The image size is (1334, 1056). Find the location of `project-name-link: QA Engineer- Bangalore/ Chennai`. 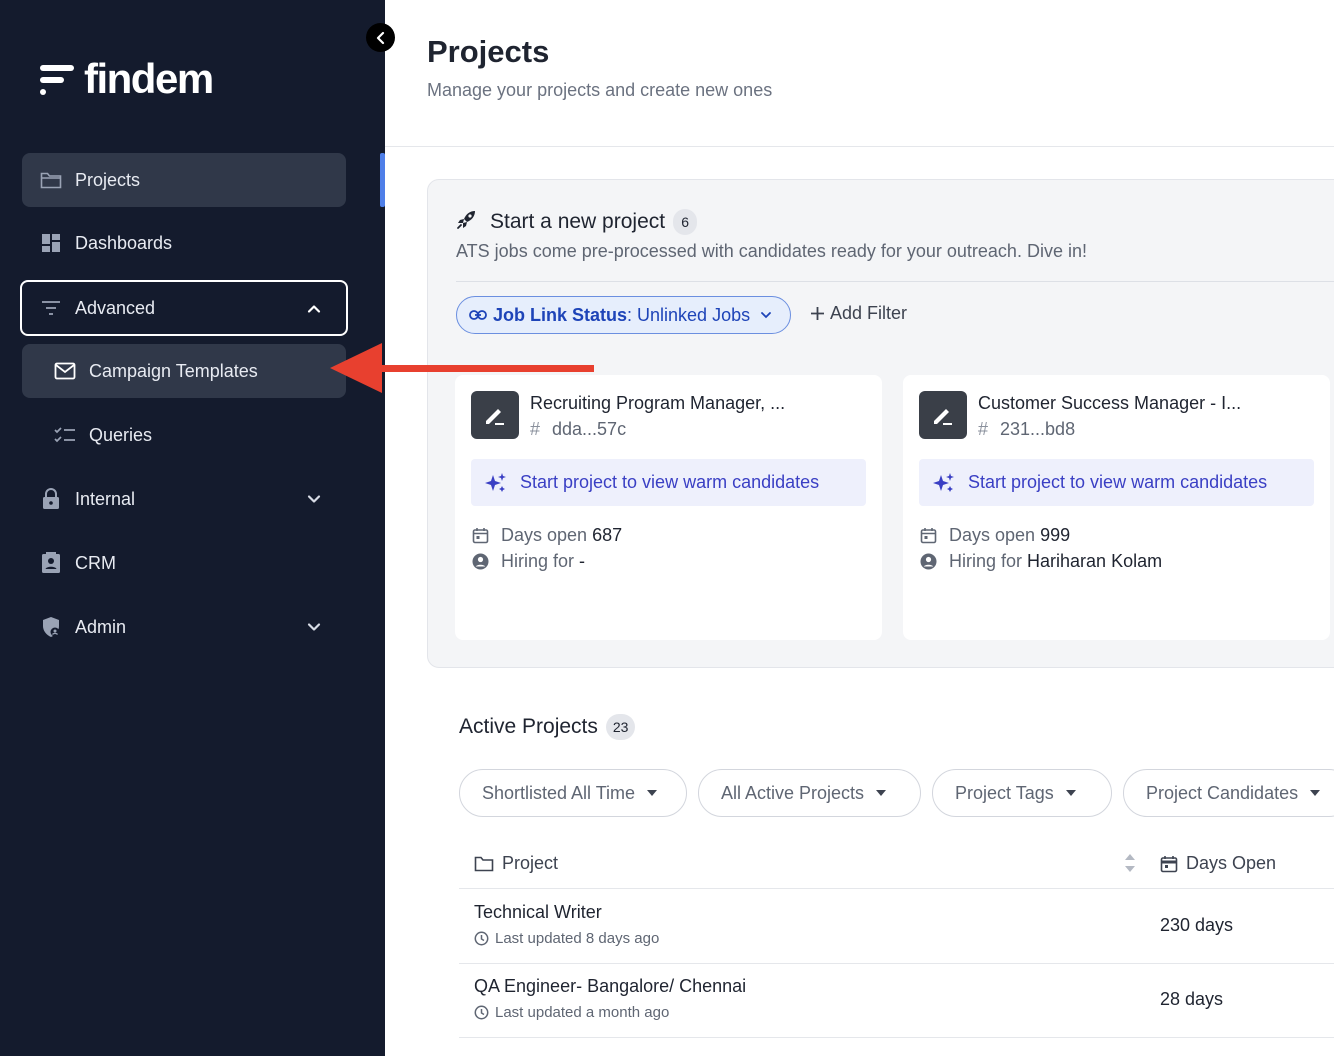

project-name-link: QA Engineer- Bangalore/ Chennai is located at coordinates (610, 986).